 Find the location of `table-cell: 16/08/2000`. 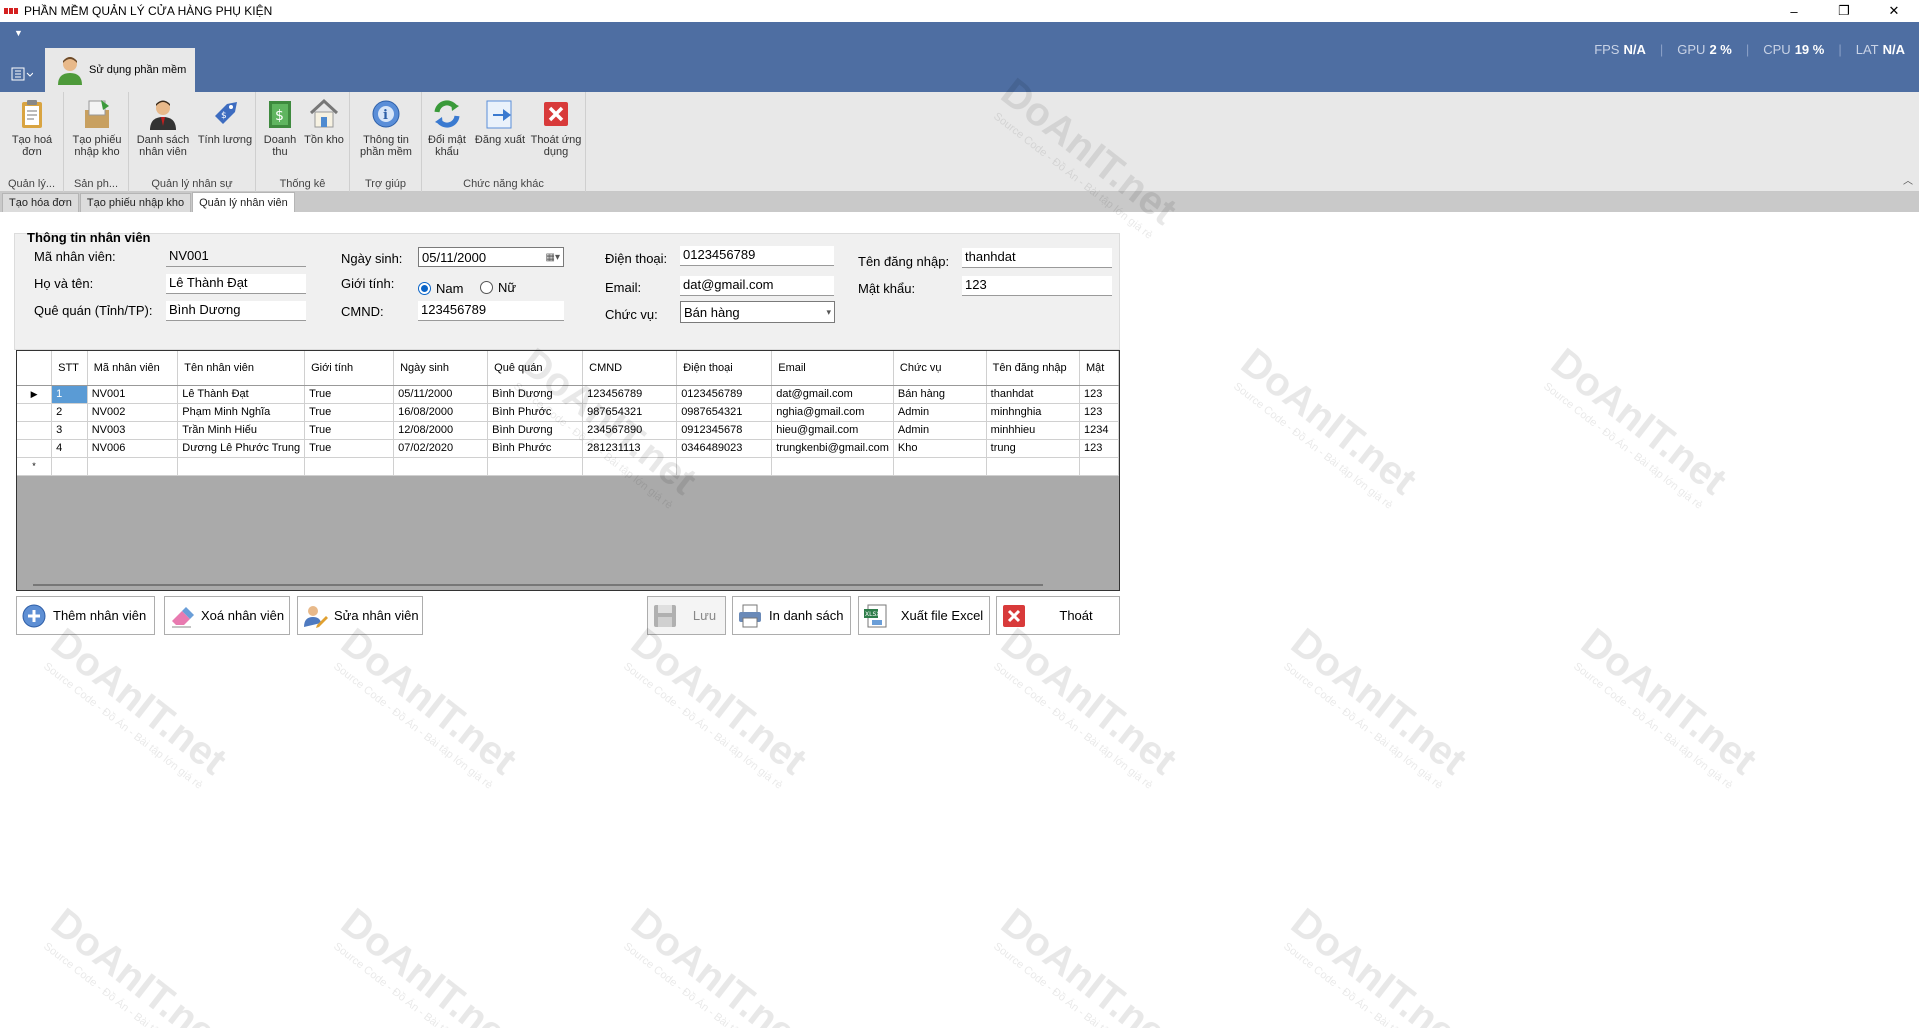

table-cell: 16/08/2000 is located at coordinates (441, 412).